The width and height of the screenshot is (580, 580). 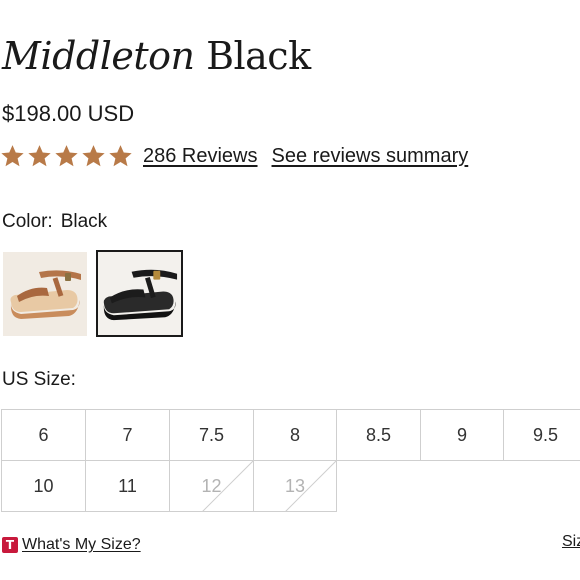 I want to click on size-option-unavailable: 13, so click(x=295, y=486).